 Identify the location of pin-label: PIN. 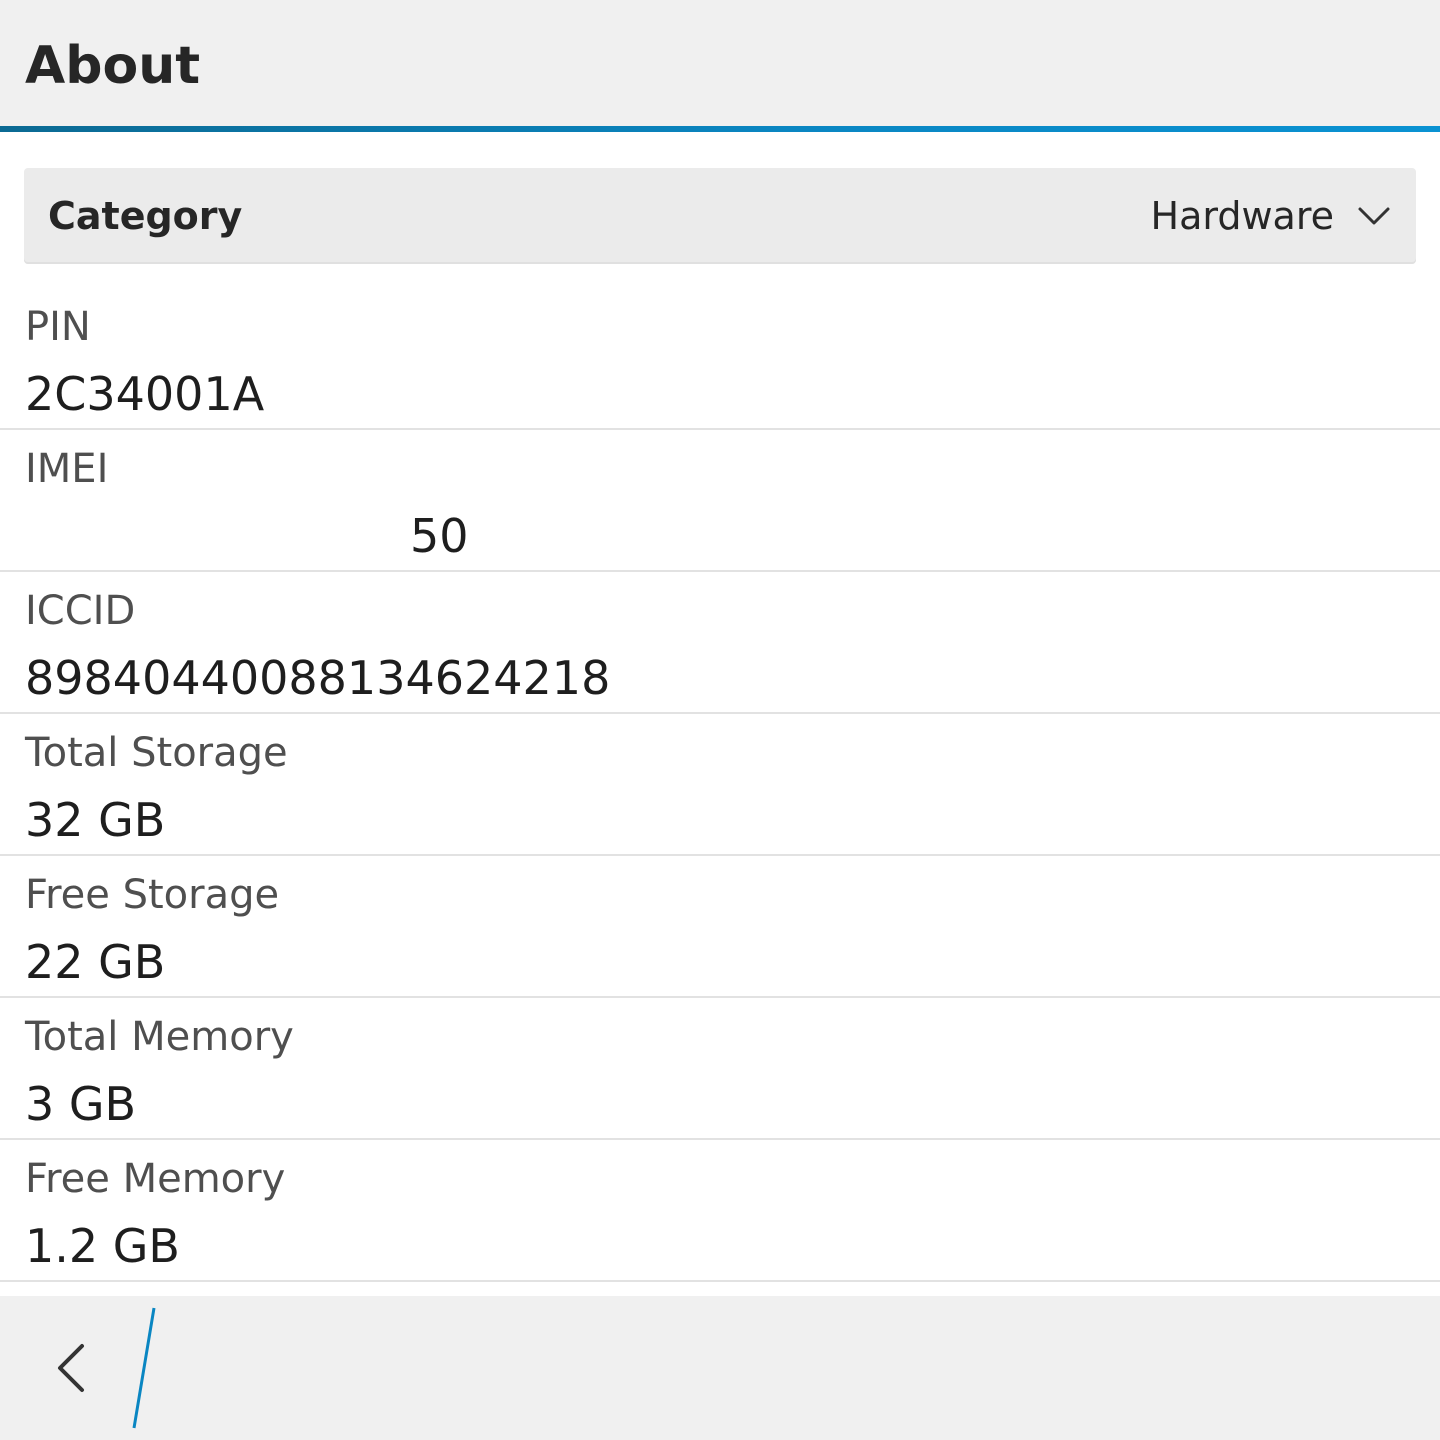
(58, 327).